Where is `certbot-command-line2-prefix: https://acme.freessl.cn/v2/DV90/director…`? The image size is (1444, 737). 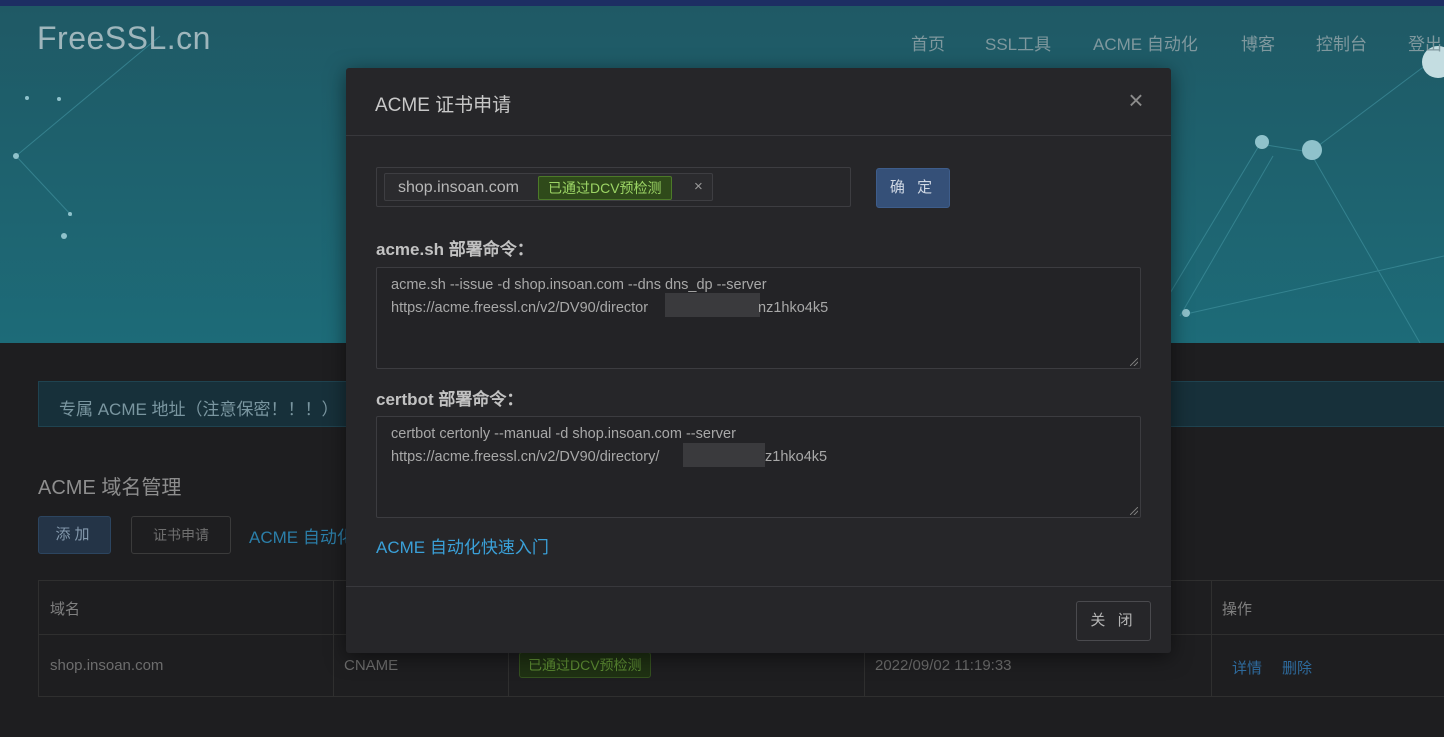 certbot-command-line2-prefix: https://acme.freessl.cn/v2/DV90/director… is located at coordinates (525, 457).